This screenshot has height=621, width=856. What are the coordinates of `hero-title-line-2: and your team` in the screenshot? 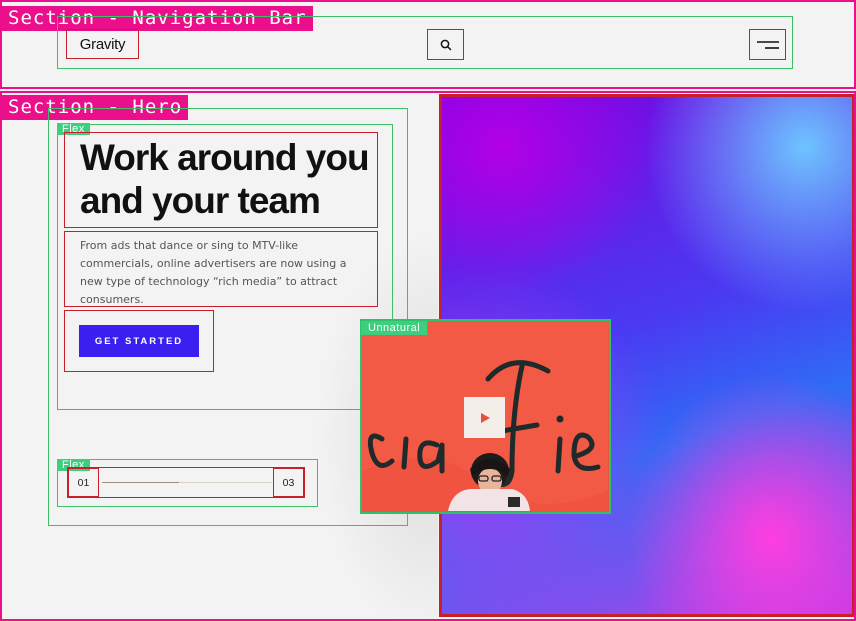 It's located at (200, 200).